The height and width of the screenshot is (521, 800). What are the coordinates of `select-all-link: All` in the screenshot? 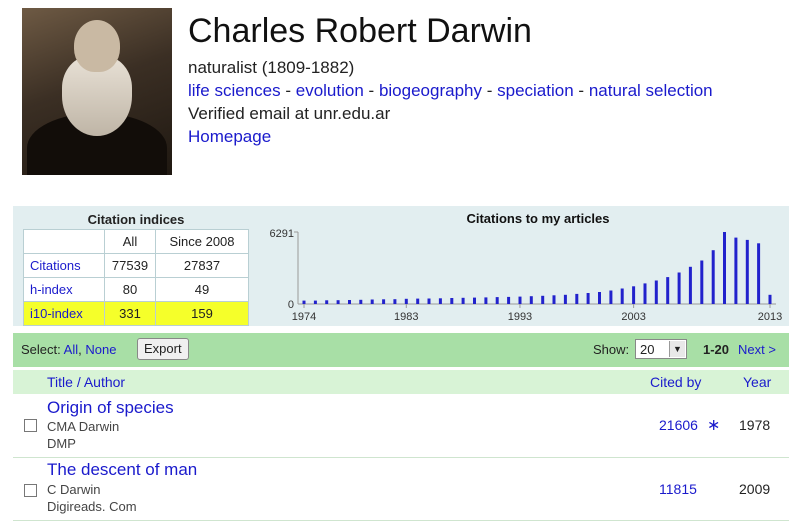 It's located at (71, 349).